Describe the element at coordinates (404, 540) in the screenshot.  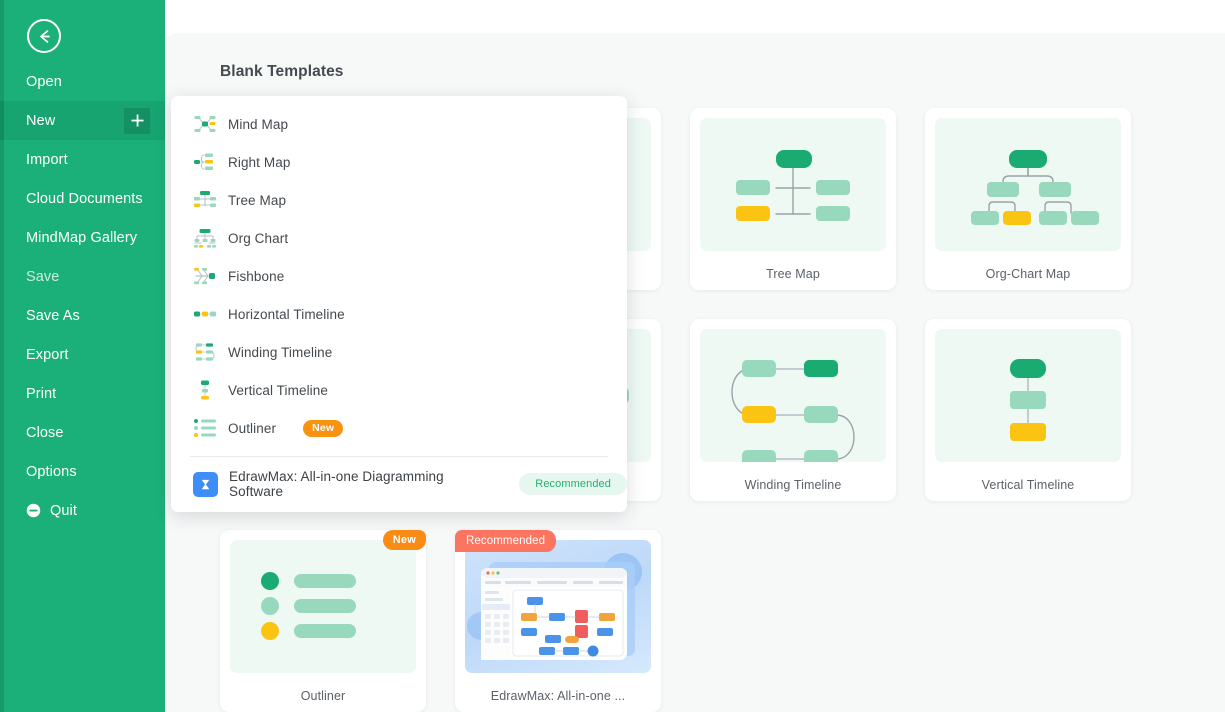
I see `card-badge-new: New` at that location.